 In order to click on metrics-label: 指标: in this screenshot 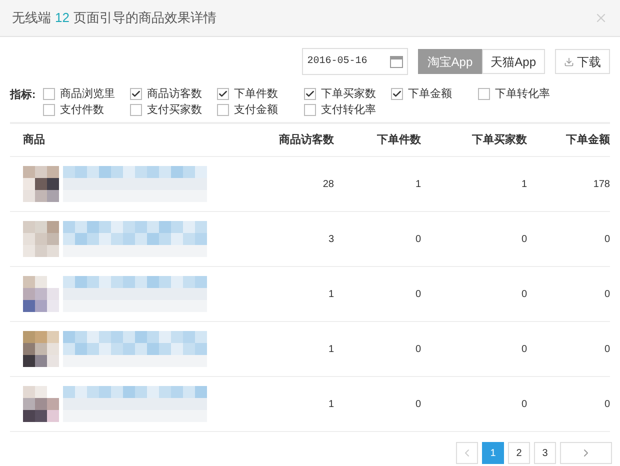, I will do `click(23, 95)`.